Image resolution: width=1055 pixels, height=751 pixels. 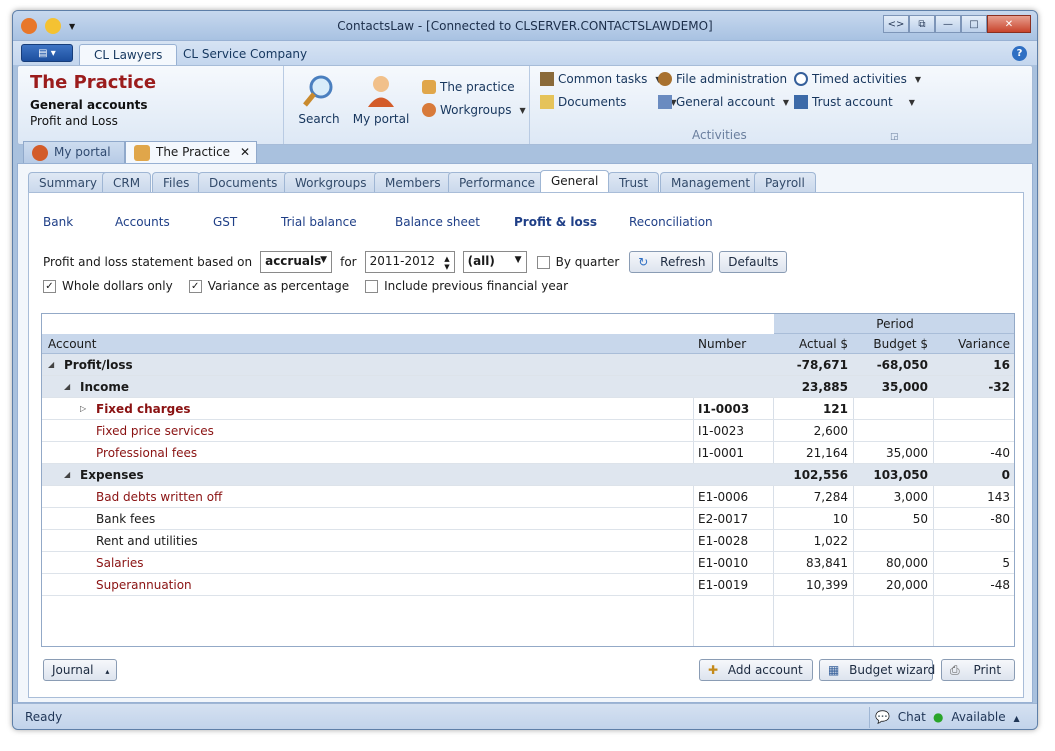 What do you see at coordinates (827, 563) in the screenshot?
I see `cell-actual: 83,841` at bounding box center [827, 563].